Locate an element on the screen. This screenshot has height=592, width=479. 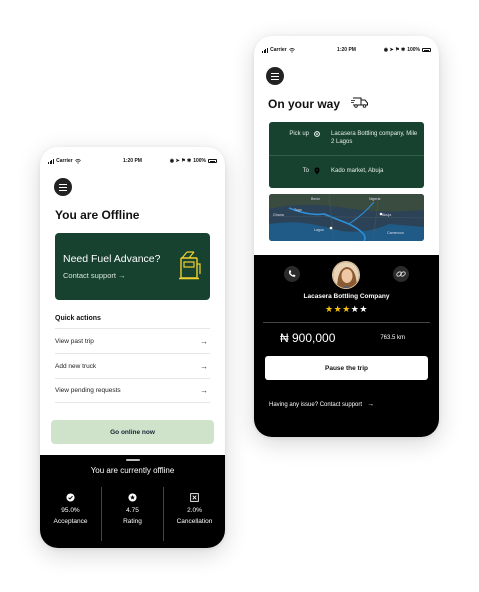
call-button is located at coordinates (292, 274).